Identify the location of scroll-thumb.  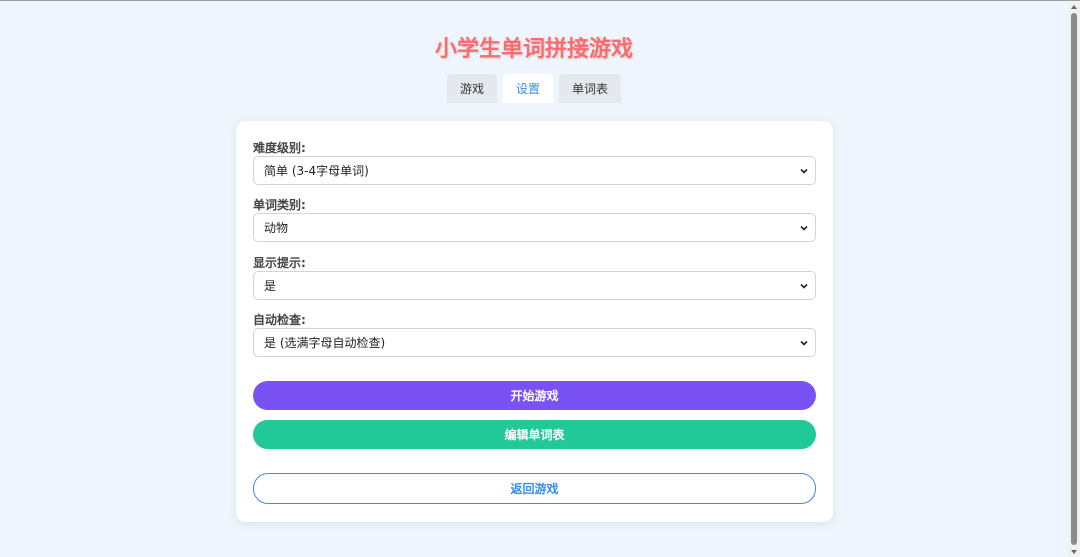
(1074, 279).